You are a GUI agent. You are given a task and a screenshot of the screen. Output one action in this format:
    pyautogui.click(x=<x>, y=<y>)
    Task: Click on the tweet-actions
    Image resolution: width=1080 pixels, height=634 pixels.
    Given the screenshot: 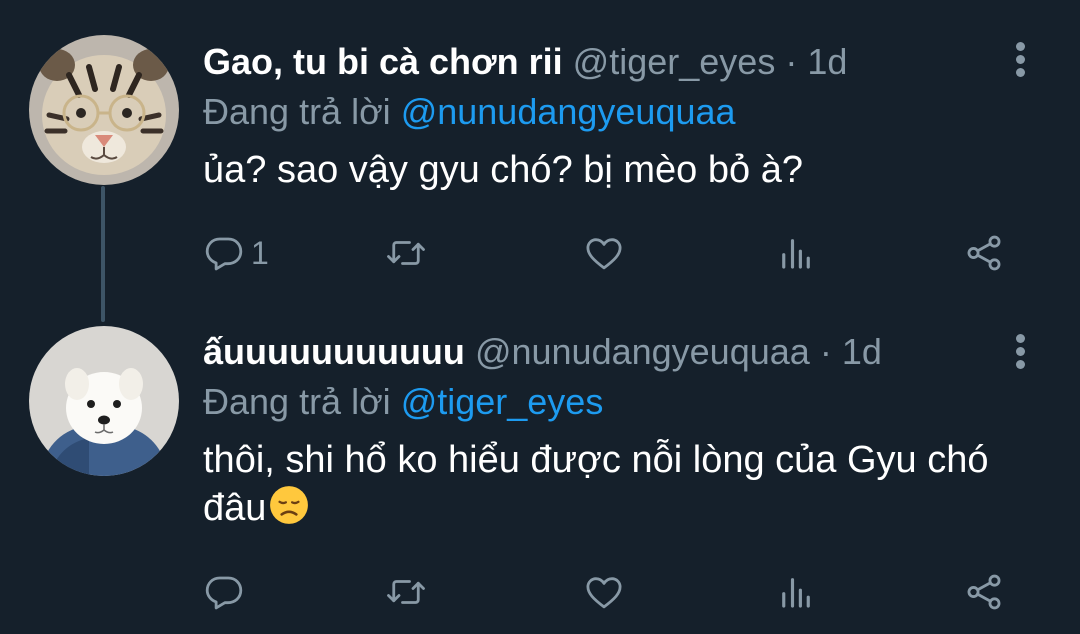 What is the action you would take?
    pyautogui.click(x=613, y=592)
    